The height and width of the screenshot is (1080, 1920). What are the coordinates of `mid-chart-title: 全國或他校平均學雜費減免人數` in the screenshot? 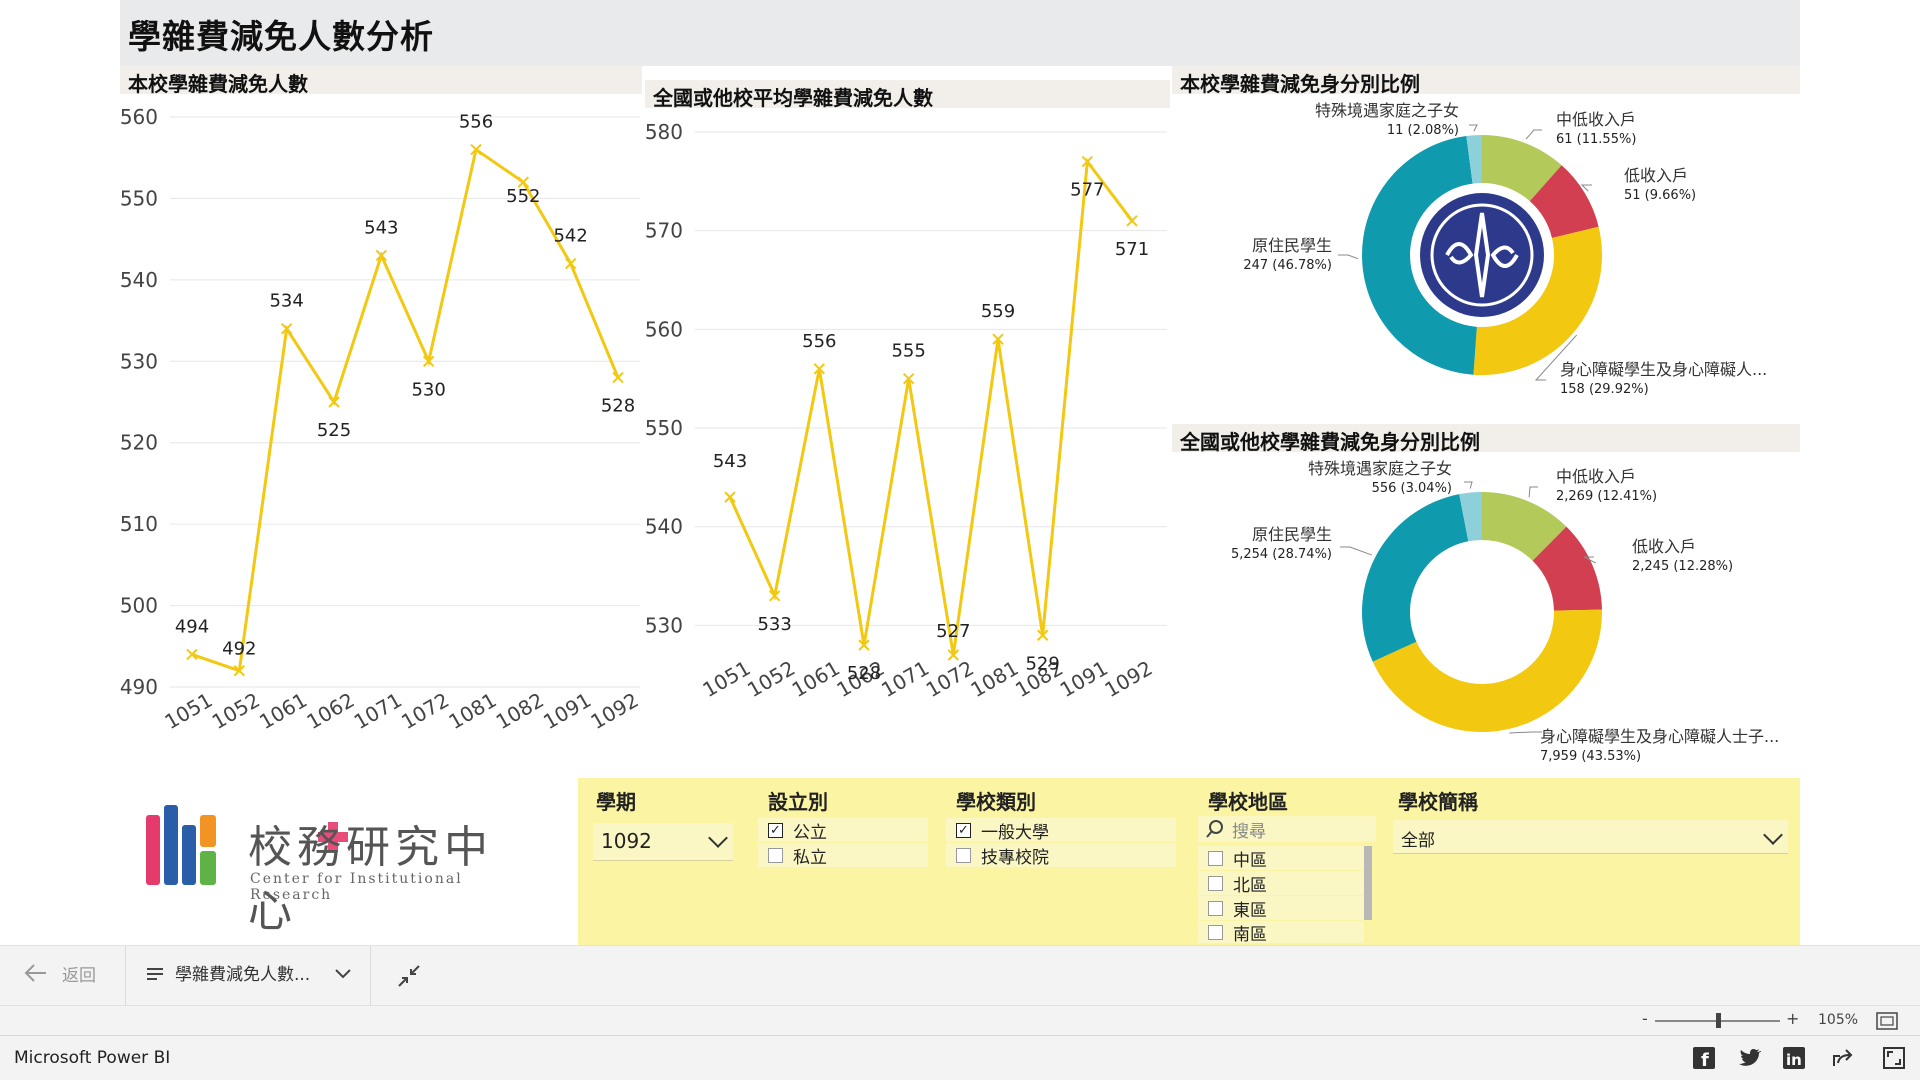 It's located at (907, 95).